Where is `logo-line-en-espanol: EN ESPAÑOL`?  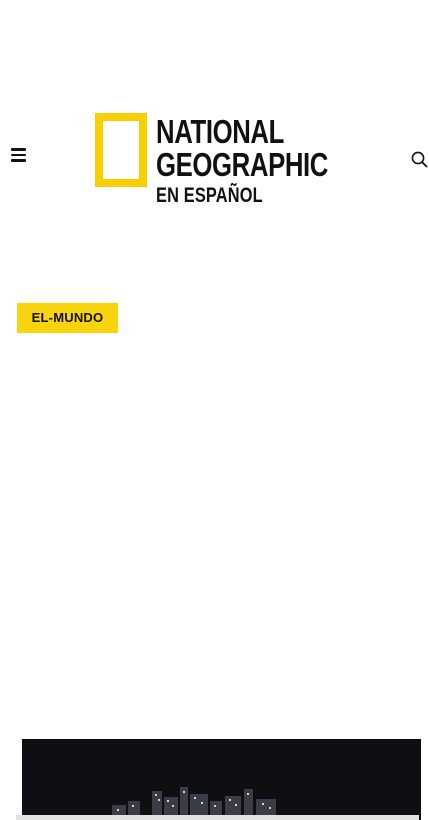 logo-line-en-espanol: EN ESPAÑOL is located at coordinates (209, 195).